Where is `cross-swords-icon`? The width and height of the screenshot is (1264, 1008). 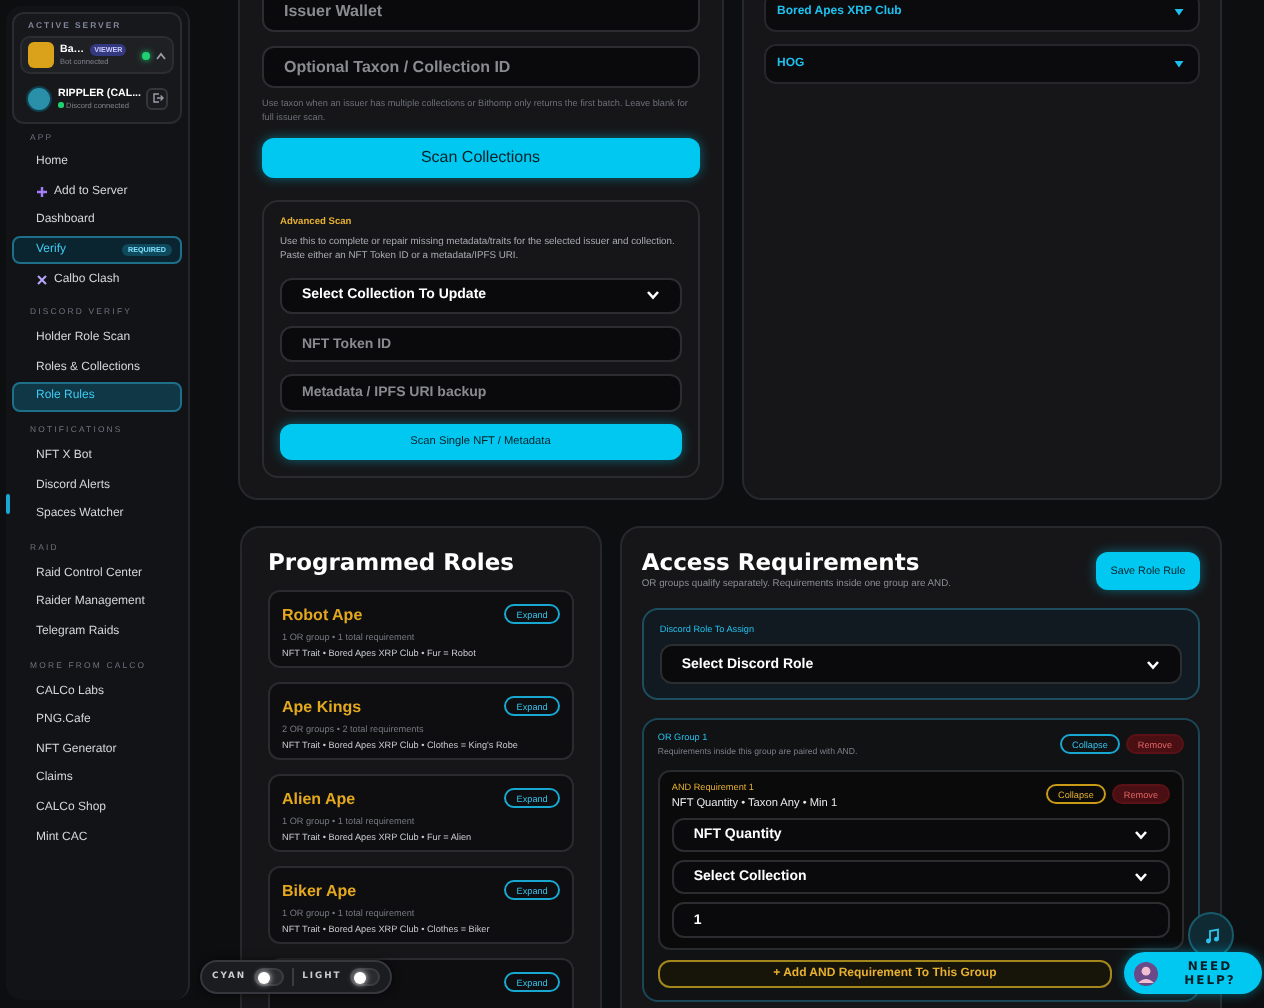 cross-swords-icon is located at coordinates (42, 279).